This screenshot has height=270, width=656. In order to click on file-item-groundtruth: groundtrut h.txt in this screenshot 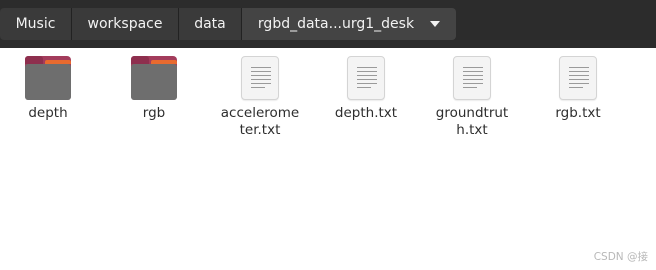, I will do `click(472, 97)`.